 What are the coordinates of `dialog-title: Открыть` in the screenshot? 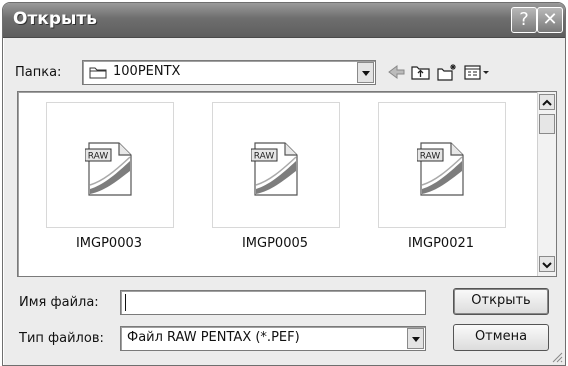 It's located at (55, 19).